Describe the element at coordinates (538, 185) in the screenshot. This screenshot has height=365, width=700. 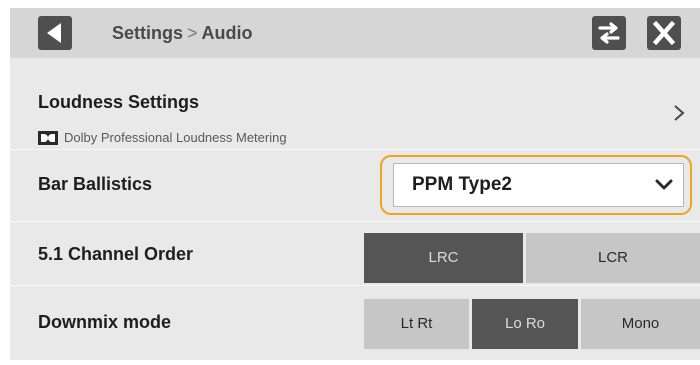
I see `bar-ballistics-dropdown: PPM Type2` at that location.